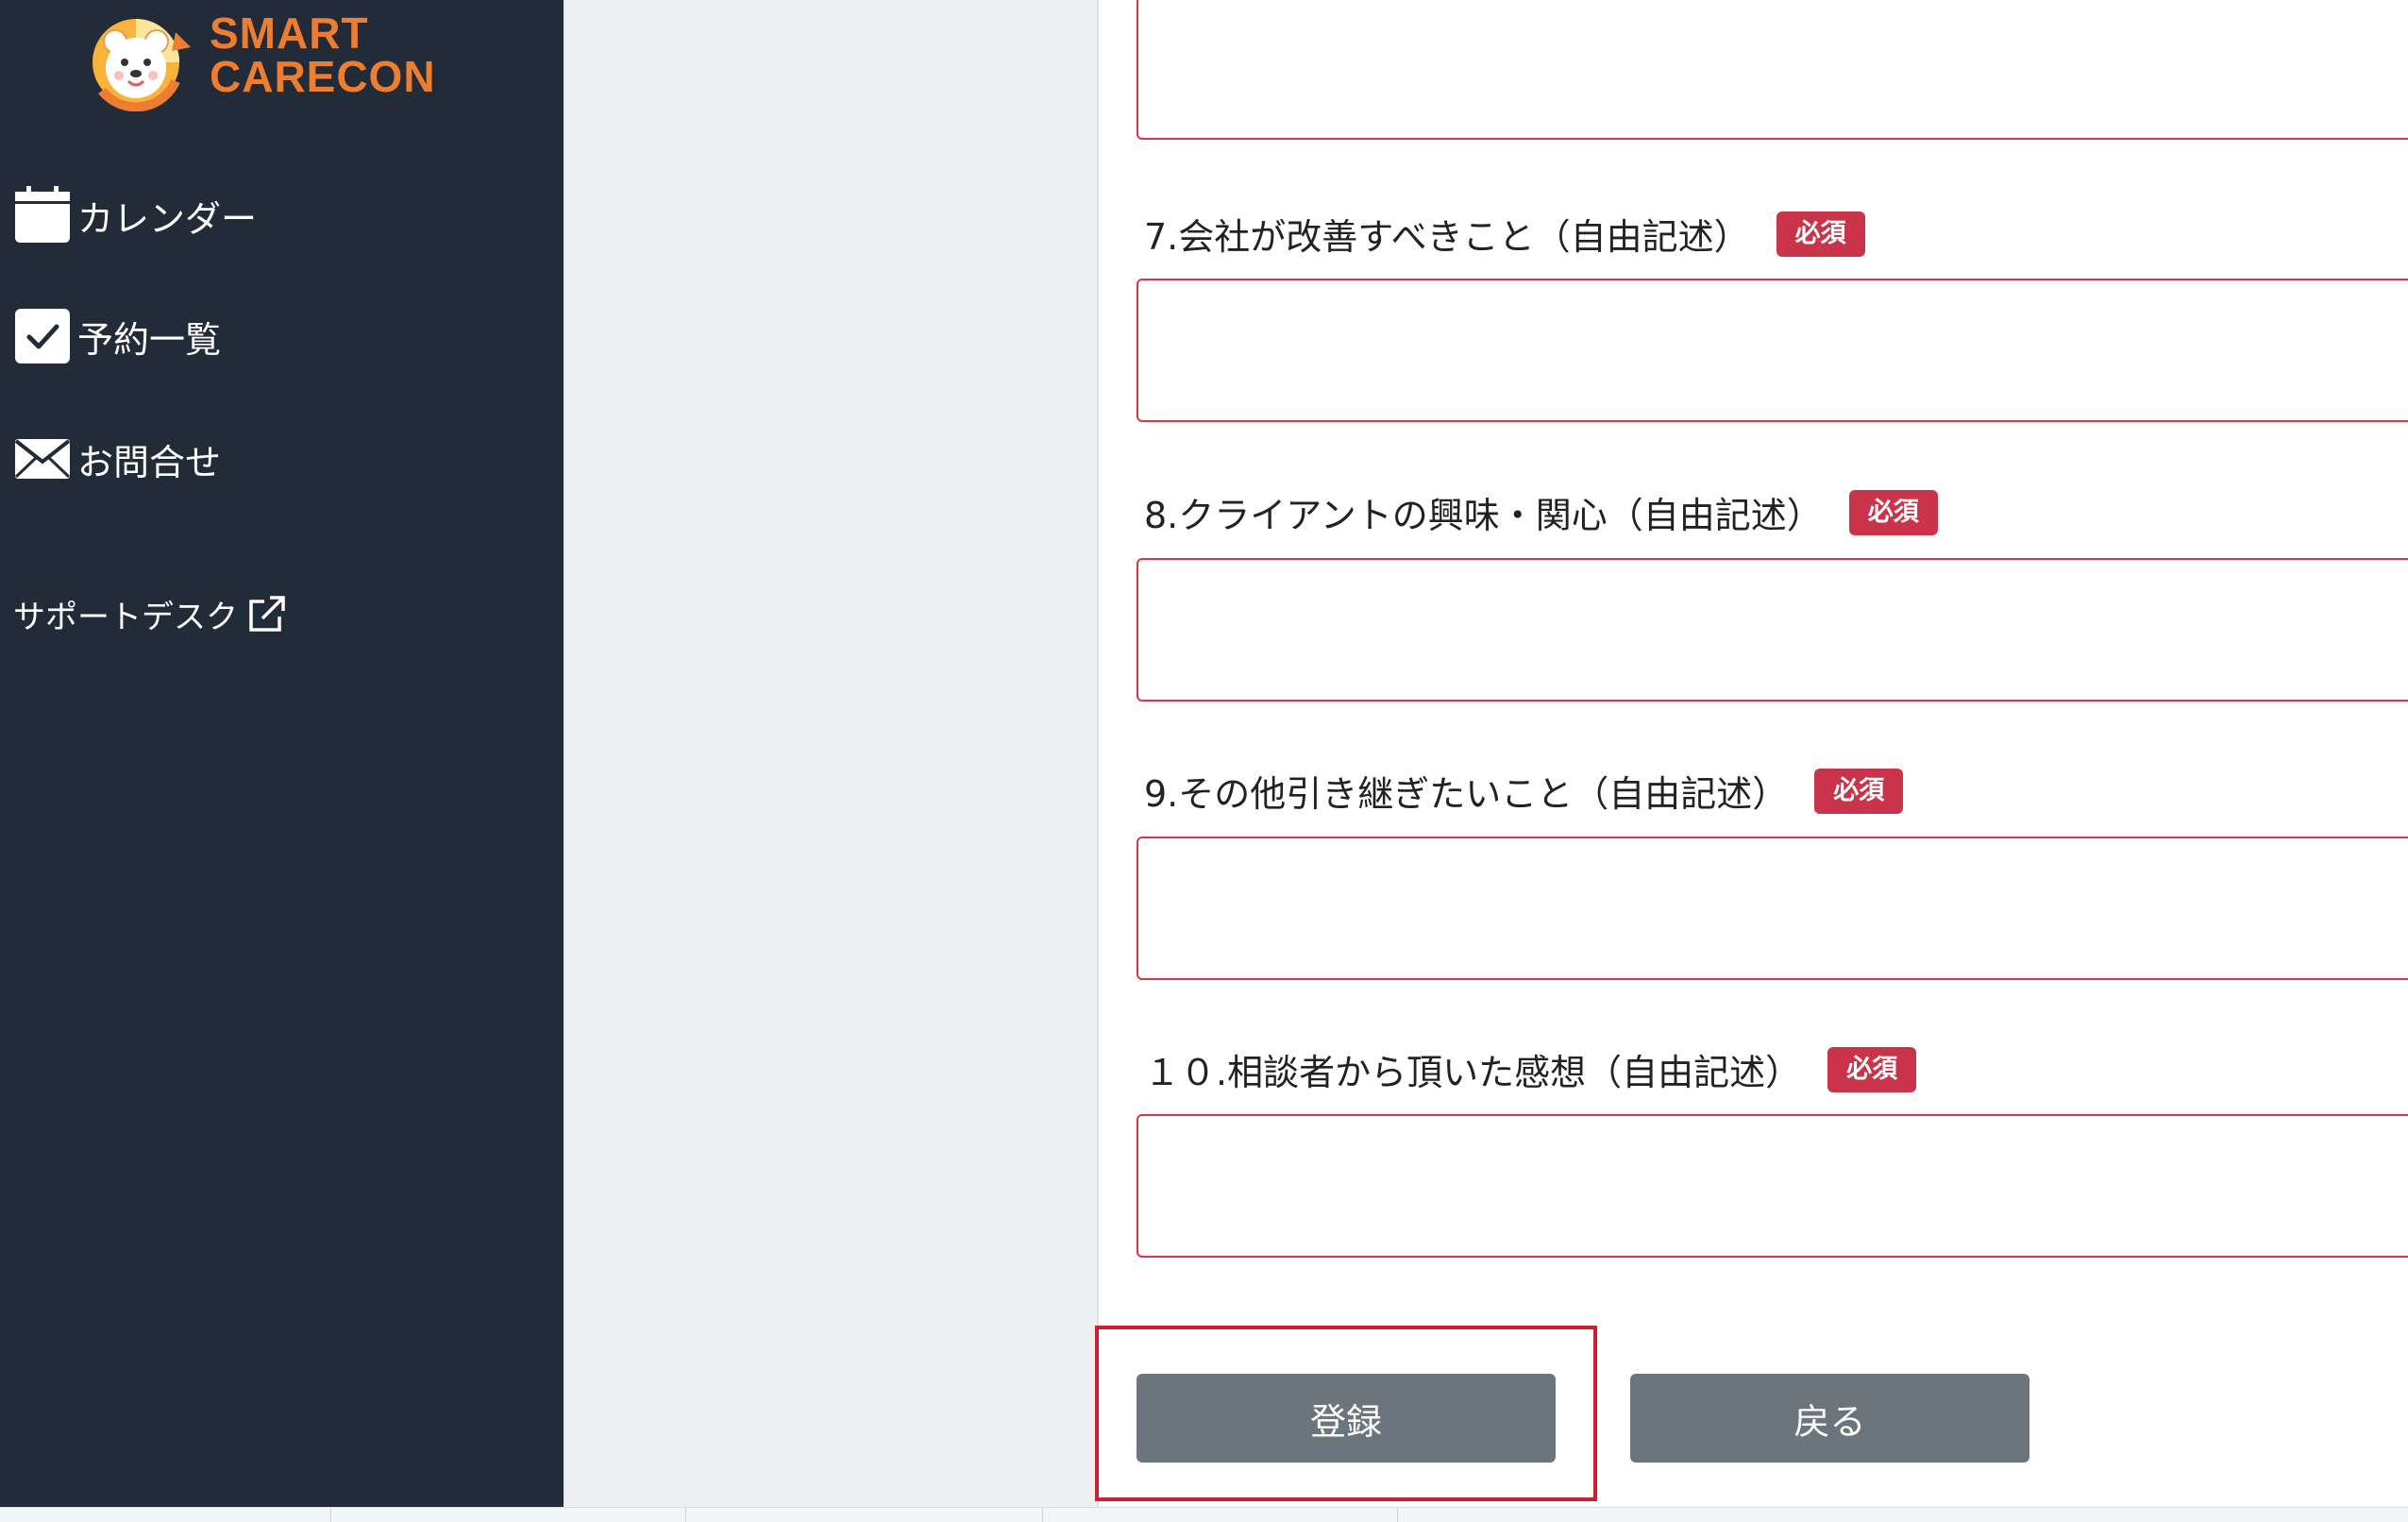  I want to click on brand-line-2: CARECON, so click(323, 76).